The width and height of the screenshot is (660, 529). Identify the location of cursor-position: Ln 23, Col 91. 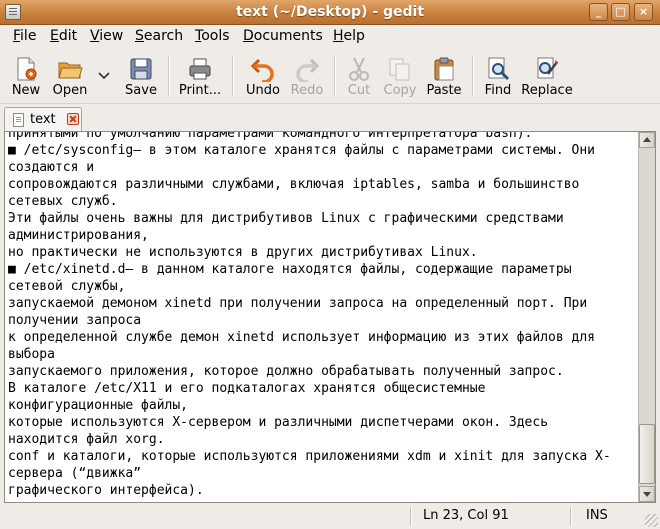
(466, 515).